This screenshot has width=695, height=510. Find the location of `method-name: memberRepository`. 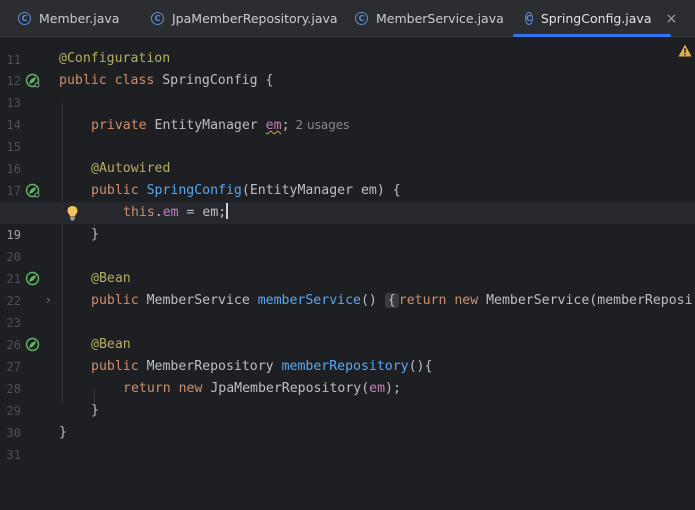

method-name: memberRepository is located at coordinates (345, 366).